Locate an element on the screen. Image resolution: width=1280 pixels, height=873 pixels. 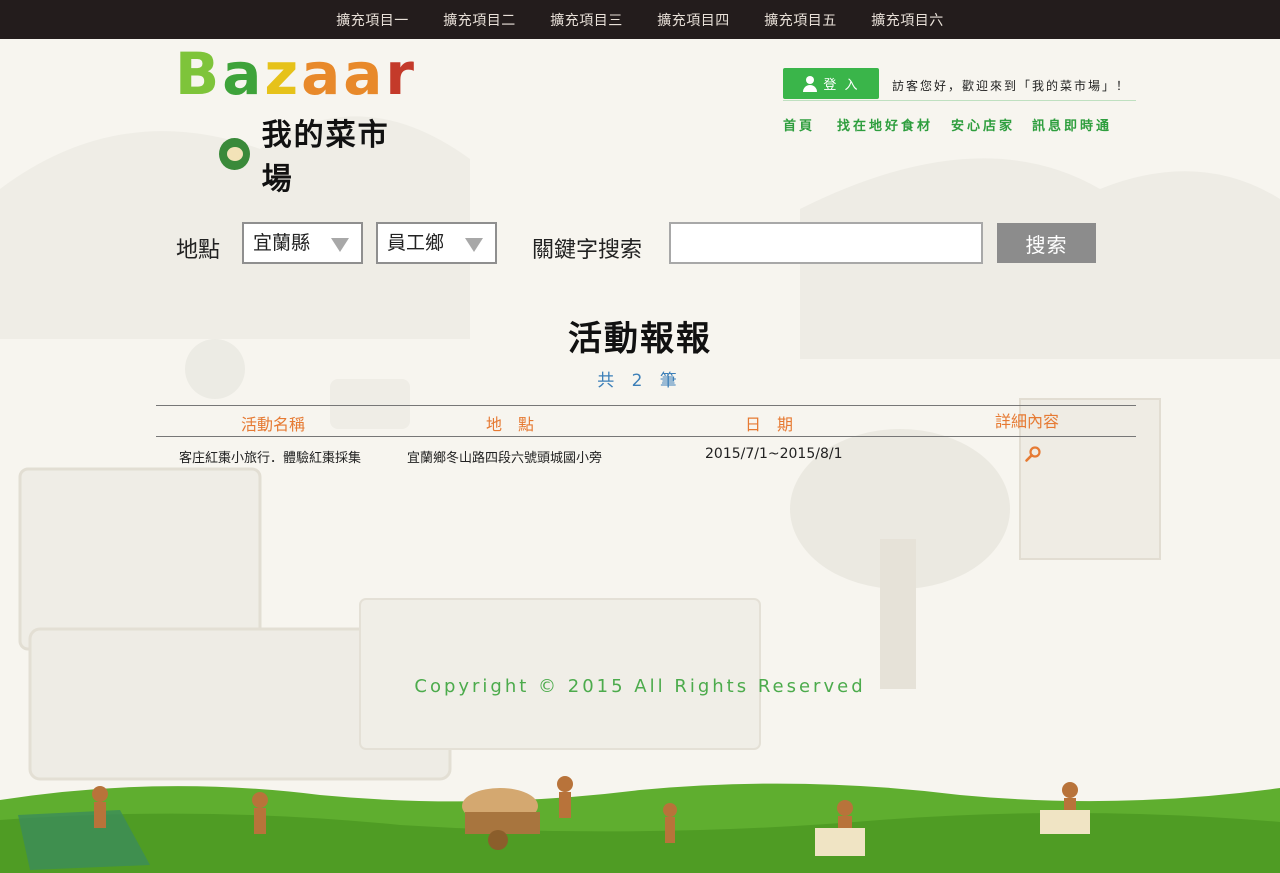
login-button: 登 入 is located at coordinates (831, 83).